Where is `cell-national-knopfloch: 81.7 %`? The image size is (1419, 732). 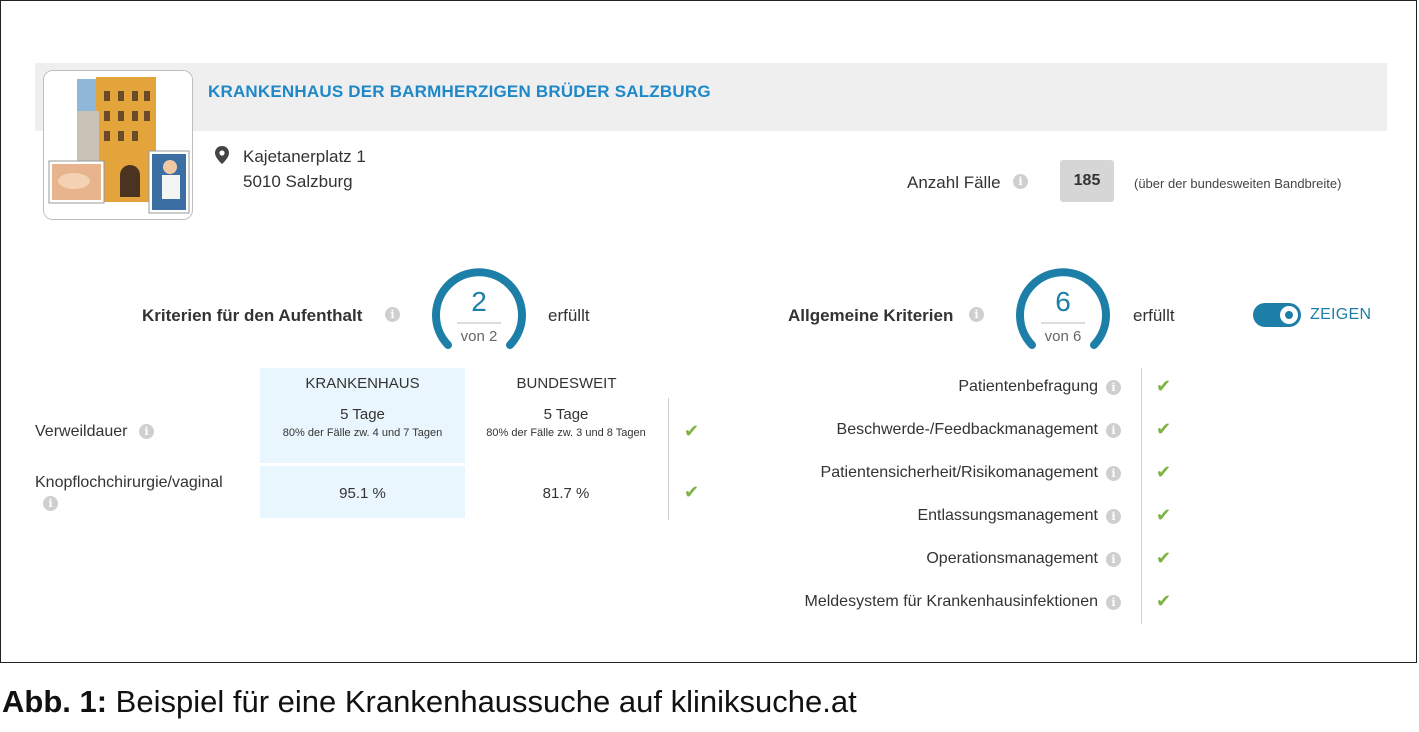
cell-national-knopfloch: 81.7 % is located at coordinates (566, 494).